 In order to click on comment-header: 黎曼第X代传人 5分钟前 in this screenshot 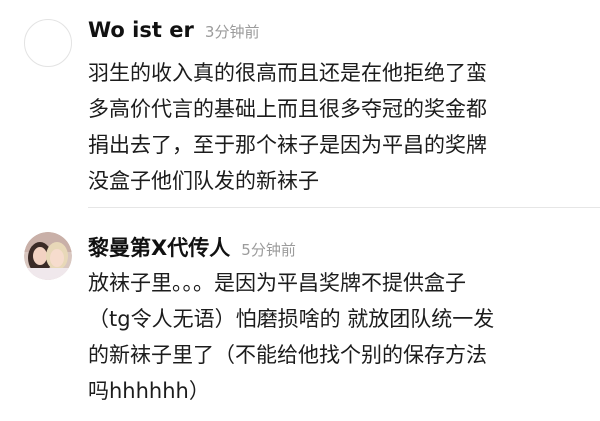, I will do `click(192, 247)`.